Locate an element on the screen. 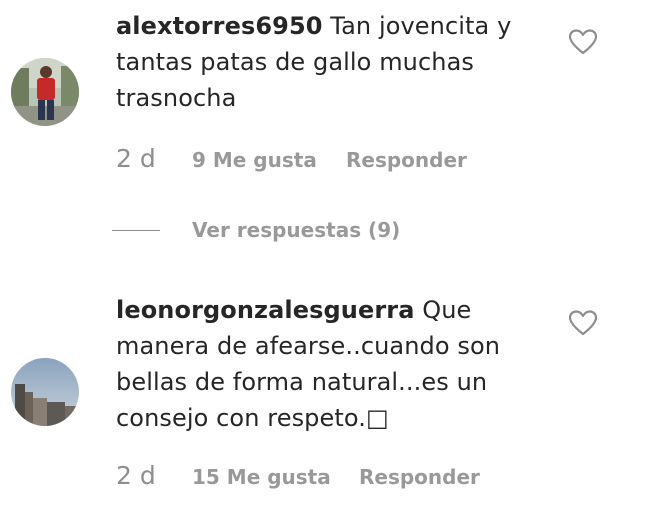 The height and width of the screenshot is (512, 650). comment-meta: 2 d 15 Me gusta Responder is located at coordinates (346, 476).